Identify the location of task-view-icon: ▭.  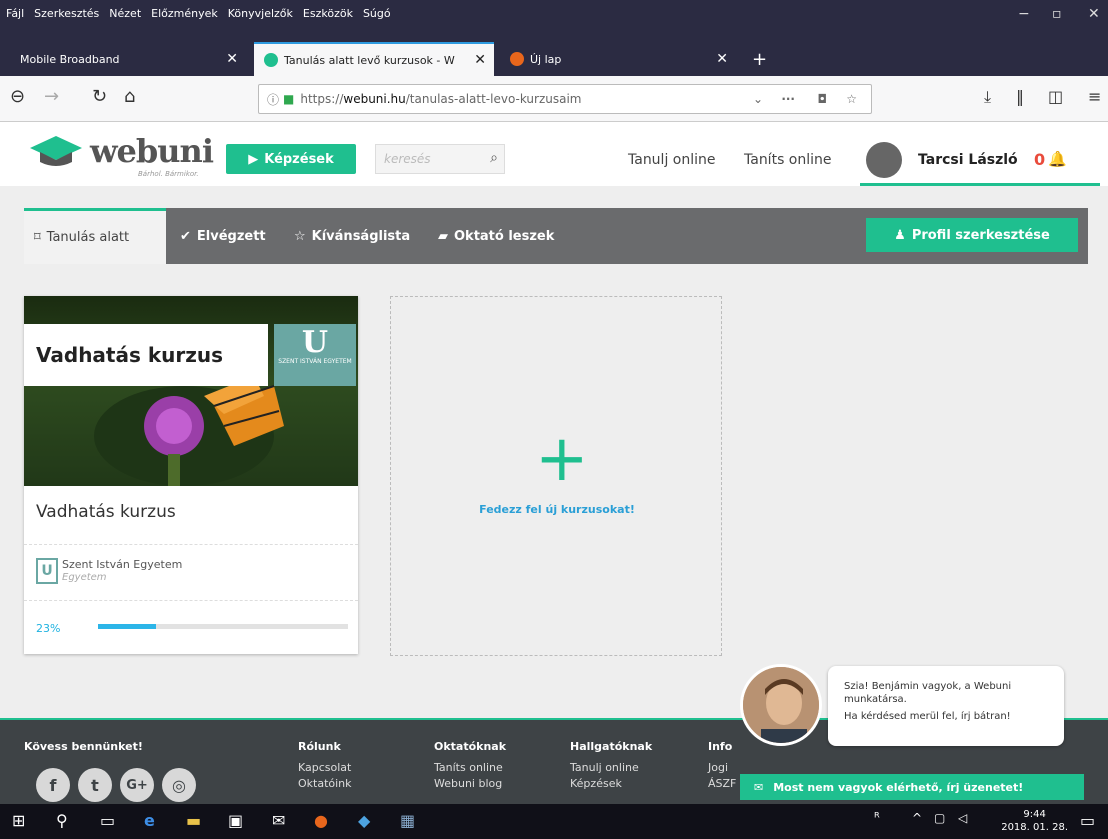
(107, 820).